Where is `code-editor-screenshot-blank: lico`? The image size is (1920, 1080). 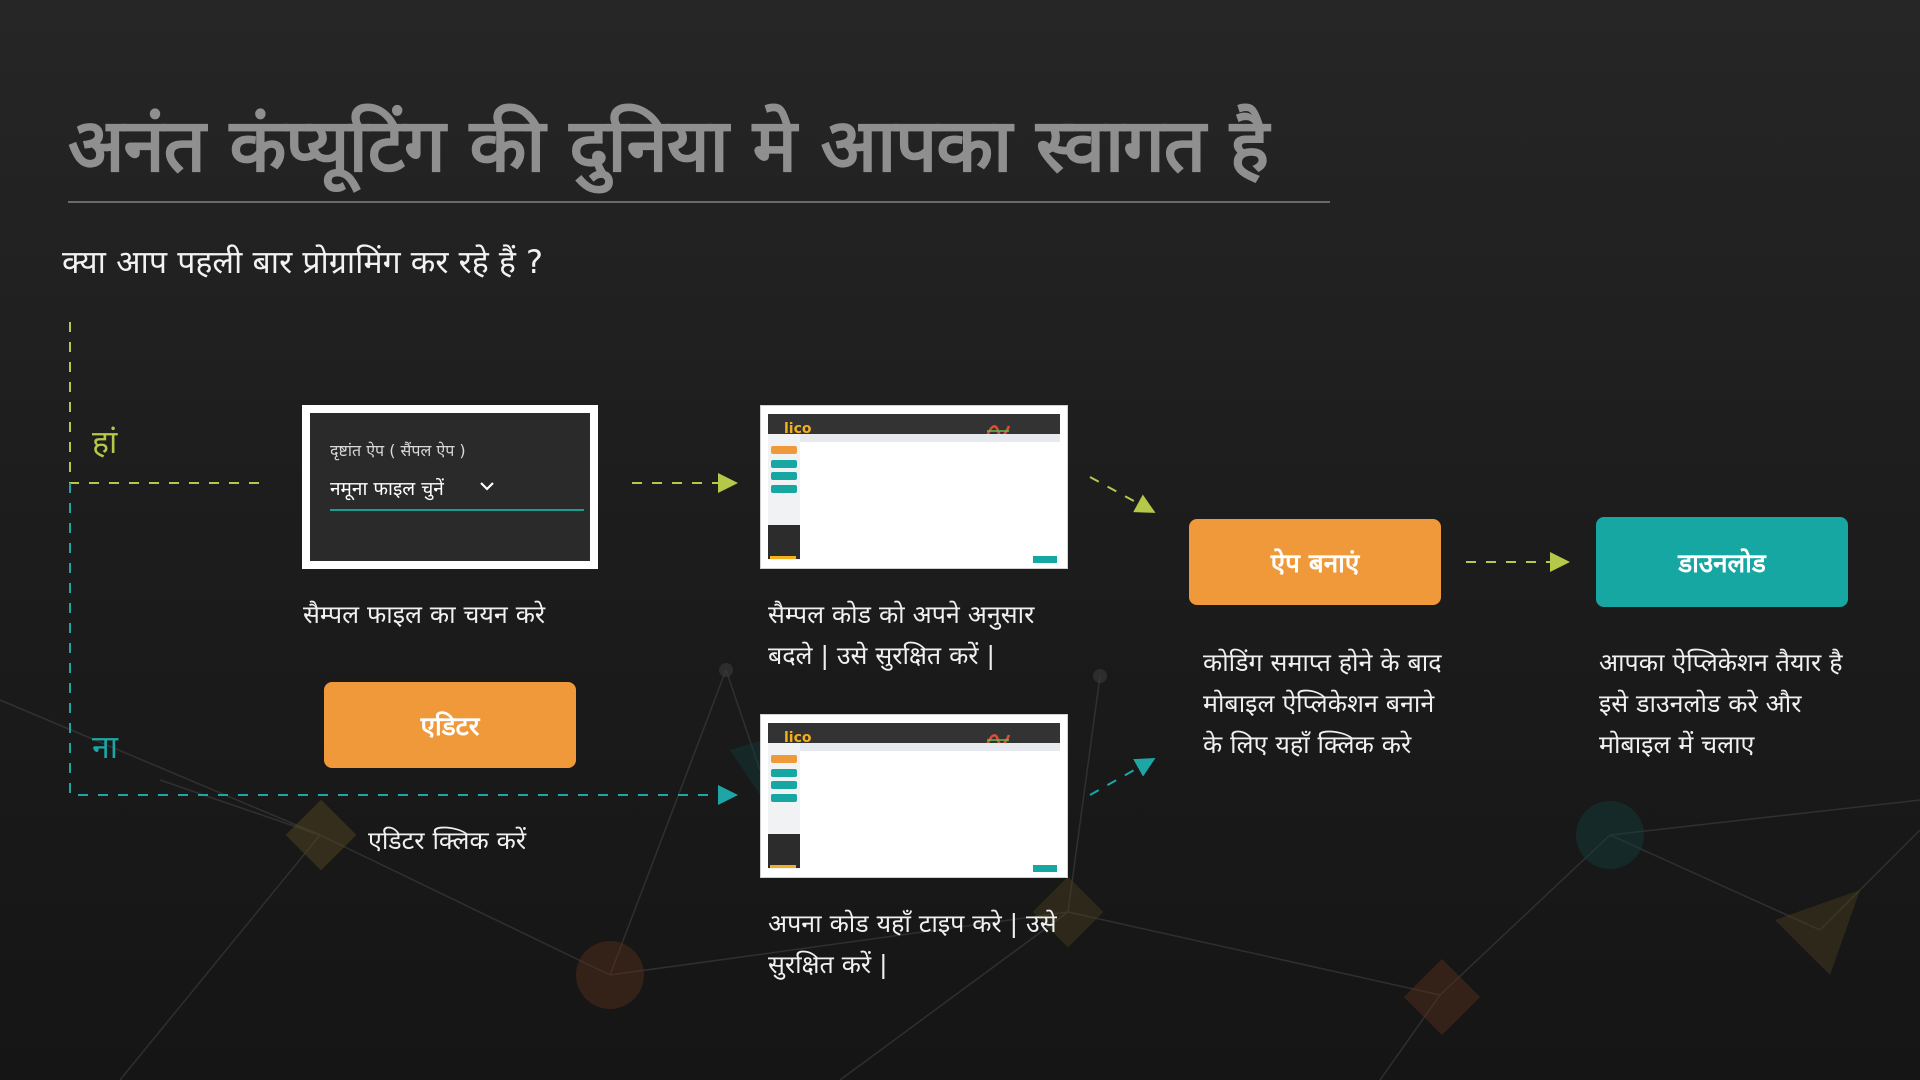 code-editor-screenshot-blank: lico is located at coordinates (914, 796).